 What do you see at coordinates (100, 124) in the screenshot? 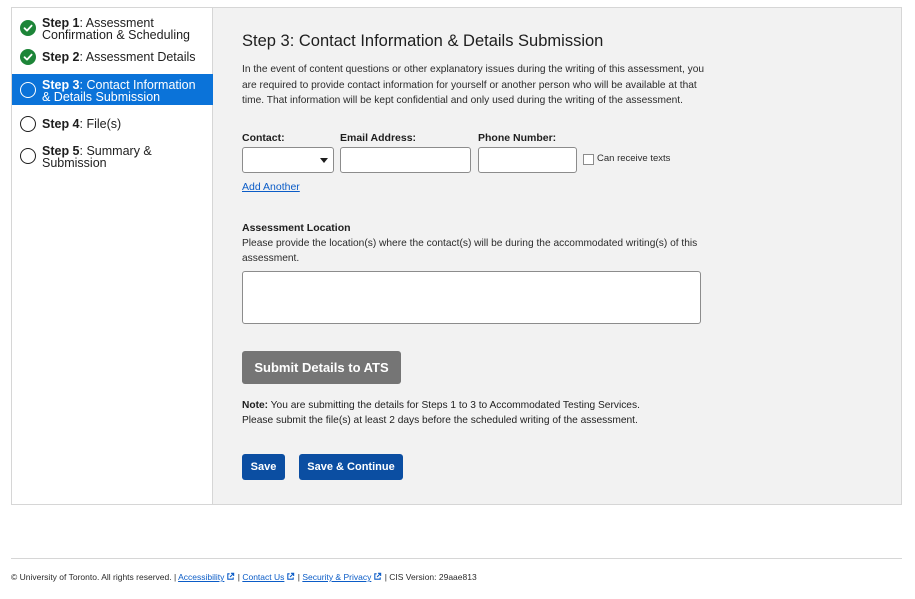
I see `step-title: : File(s)` at bounding box center [100, 124].